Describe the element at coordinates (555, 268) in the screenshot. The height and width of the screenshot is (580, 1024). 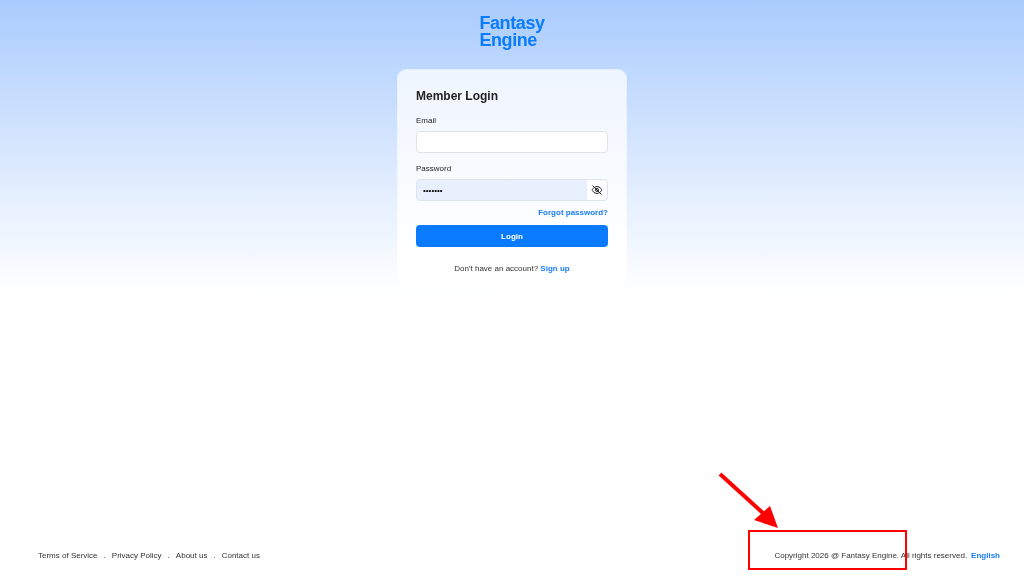
I see `signup-link: Sign up` at that location.